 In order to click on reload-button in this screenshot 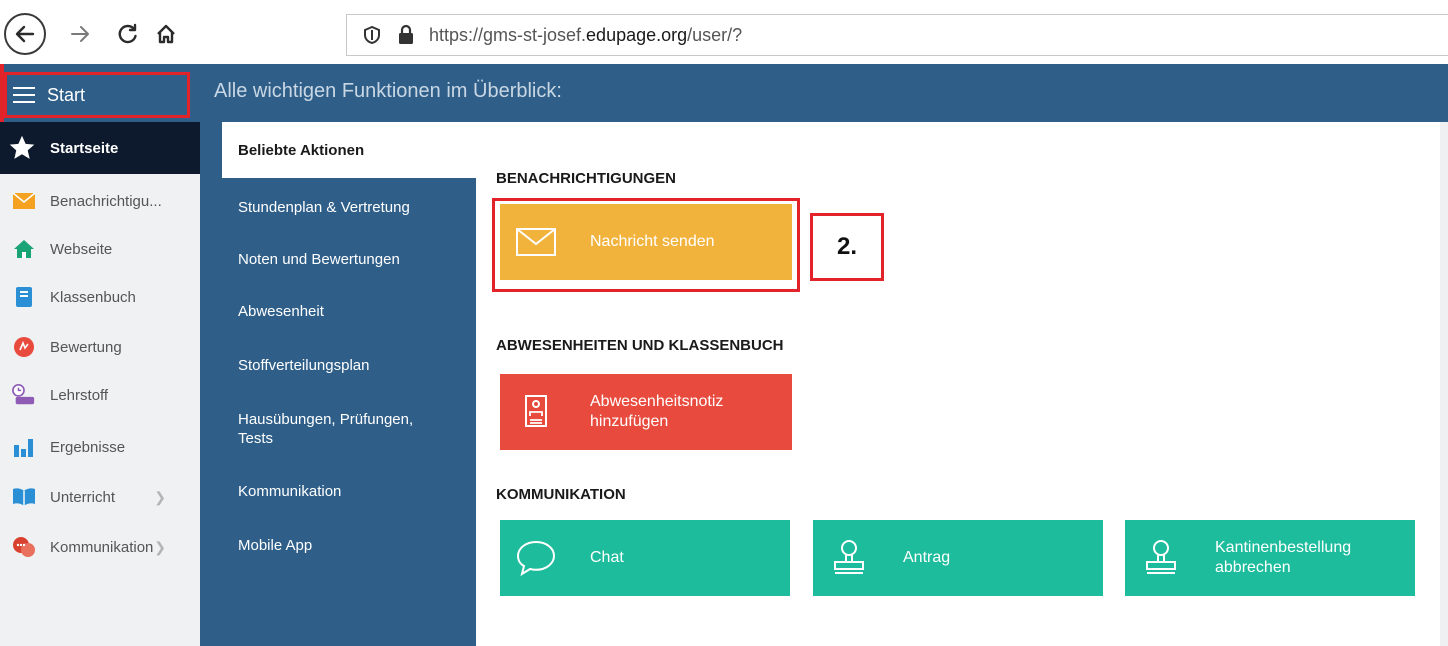, I will do `click(128, 34)`.